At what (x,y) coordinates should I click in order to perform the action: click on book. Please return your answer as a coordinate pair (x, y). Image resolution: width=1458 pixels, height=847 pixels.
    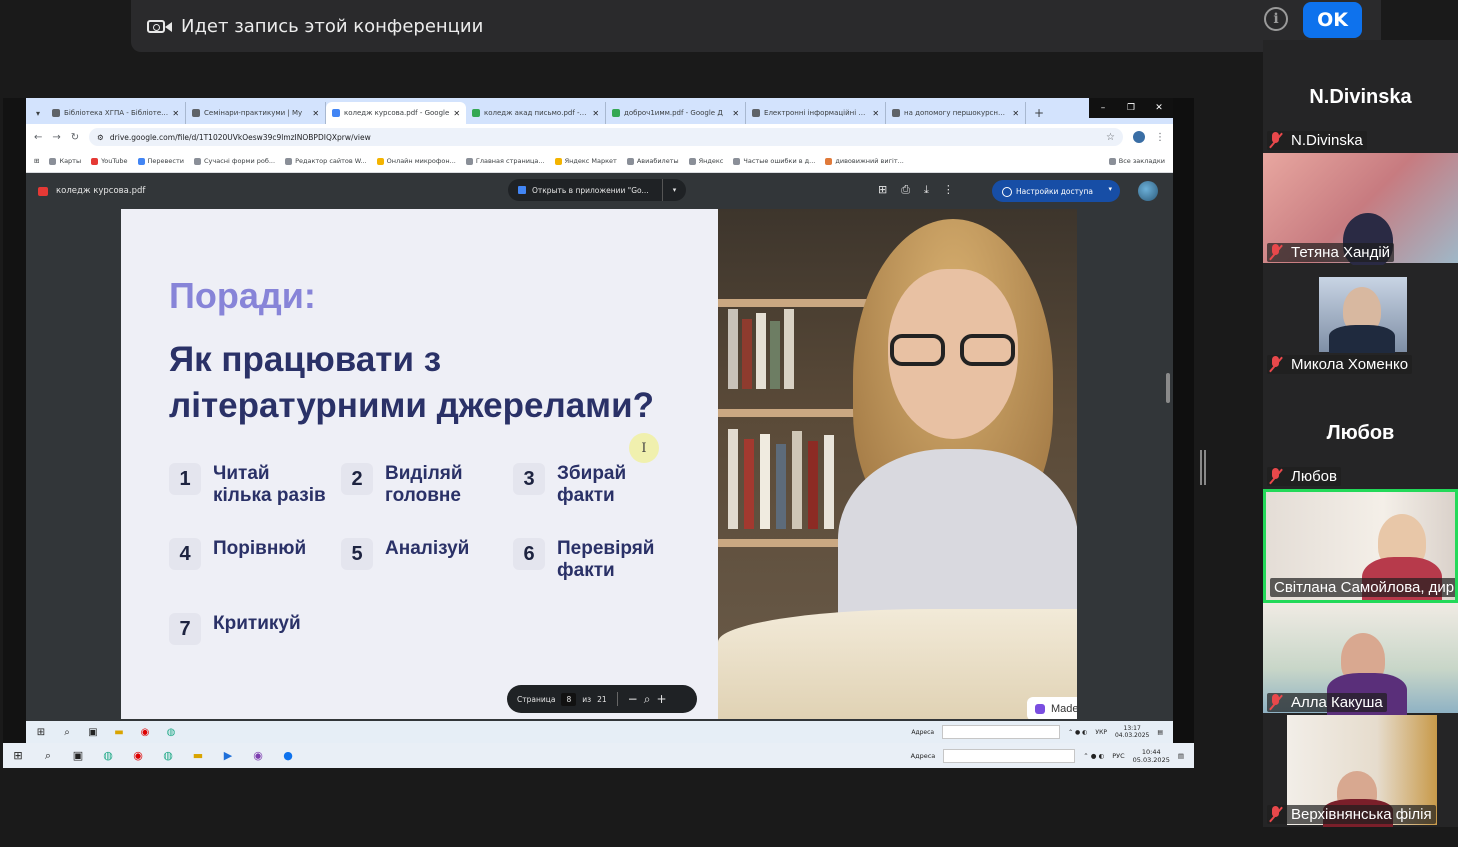
    Looking at the image, I should click on (789, 349).